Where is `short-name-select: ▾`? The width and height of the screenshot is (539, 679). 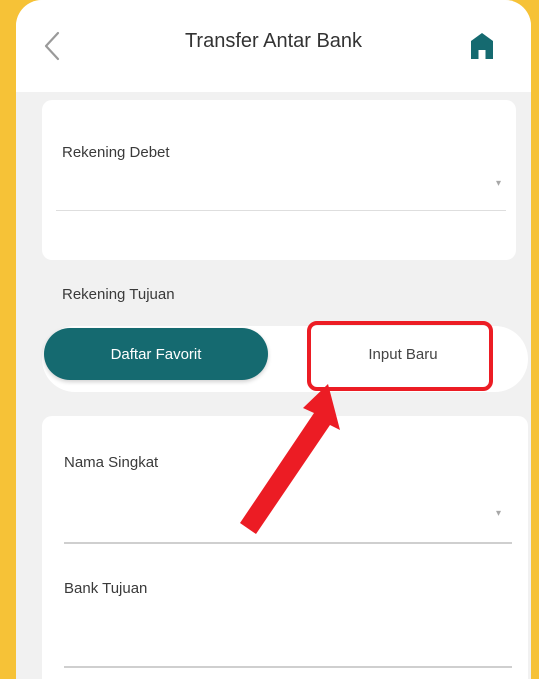
short-name-select: ▾ is located at coordinates (284, 510).